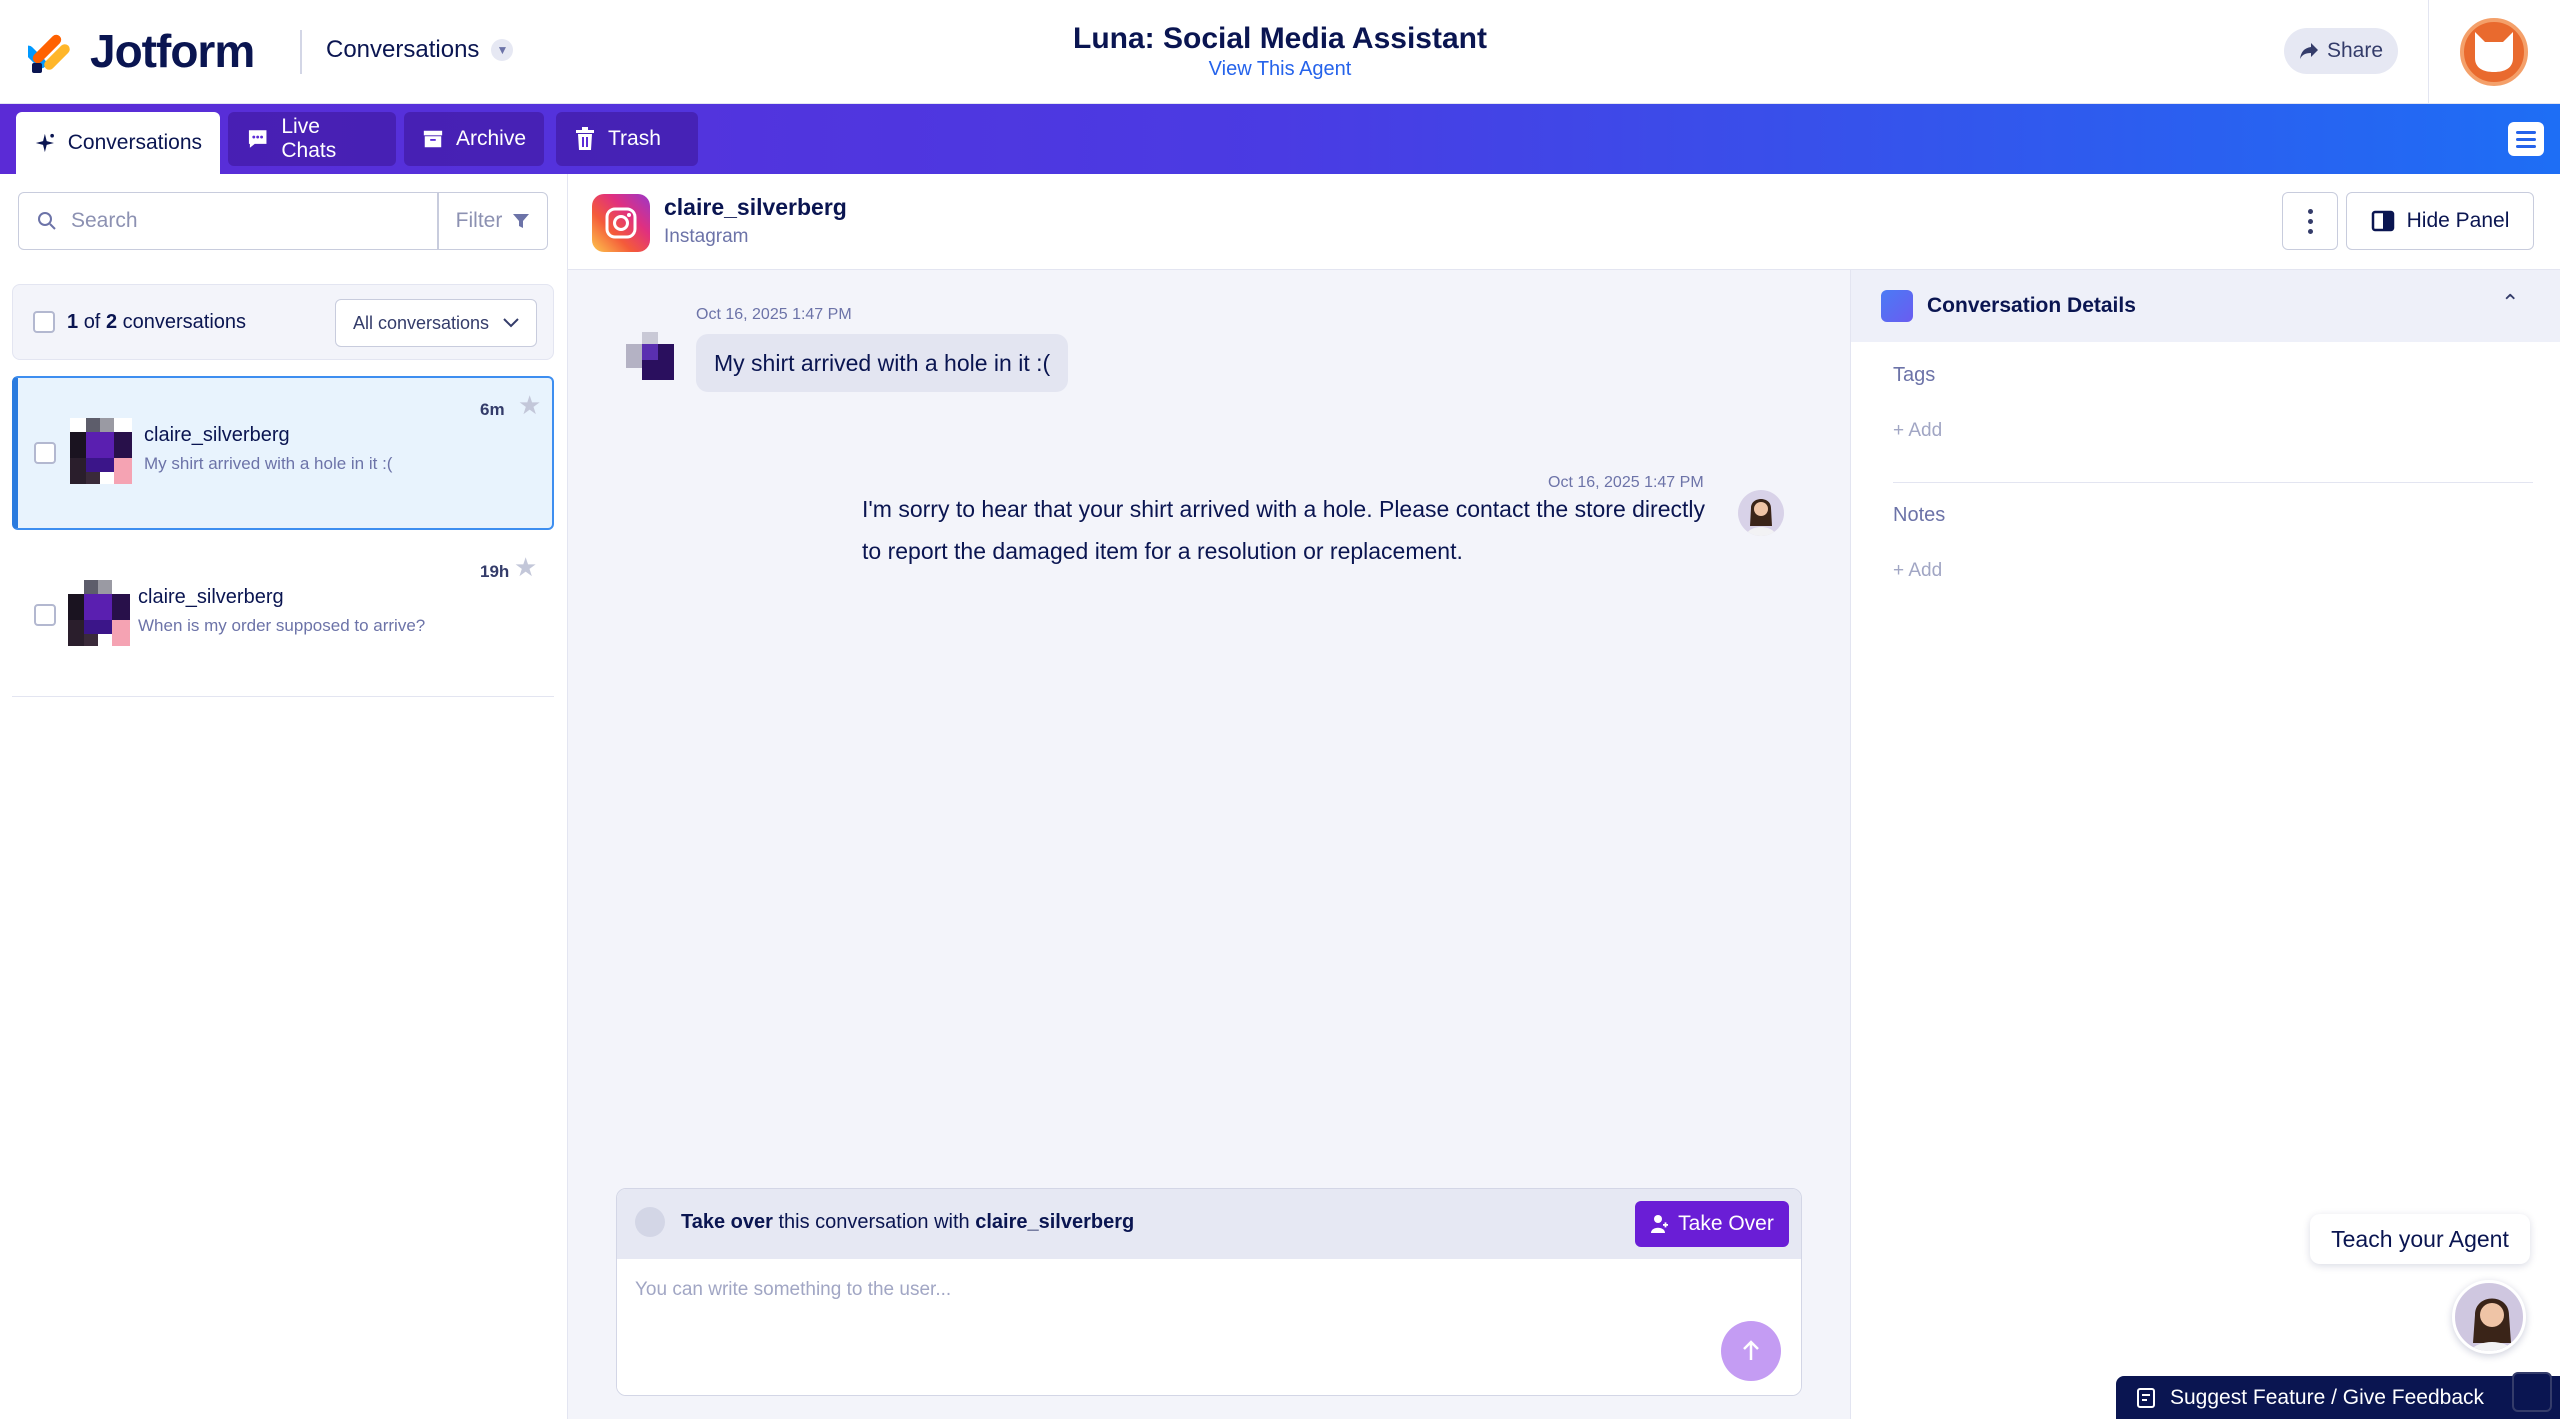 This screenshot has width=2560, height=1419. I want to click on tab-bar: Conversations Live Chats Archive Trash, so click(1280, 139).